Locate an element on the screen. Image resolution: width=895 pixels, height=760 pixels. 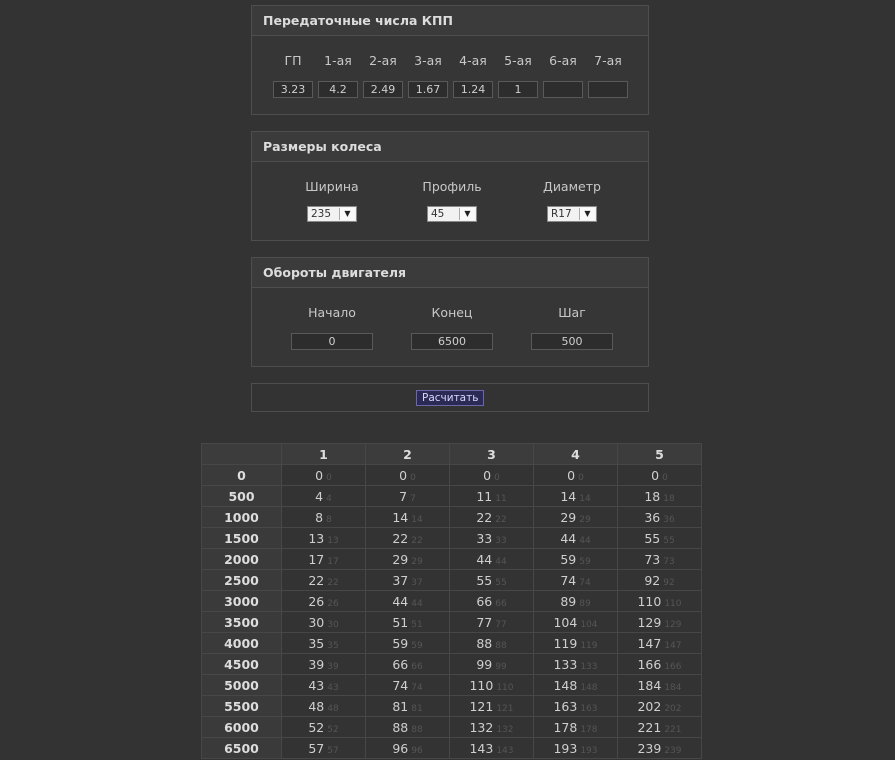
speed-value: 74 is located at coordinates (568, 580).